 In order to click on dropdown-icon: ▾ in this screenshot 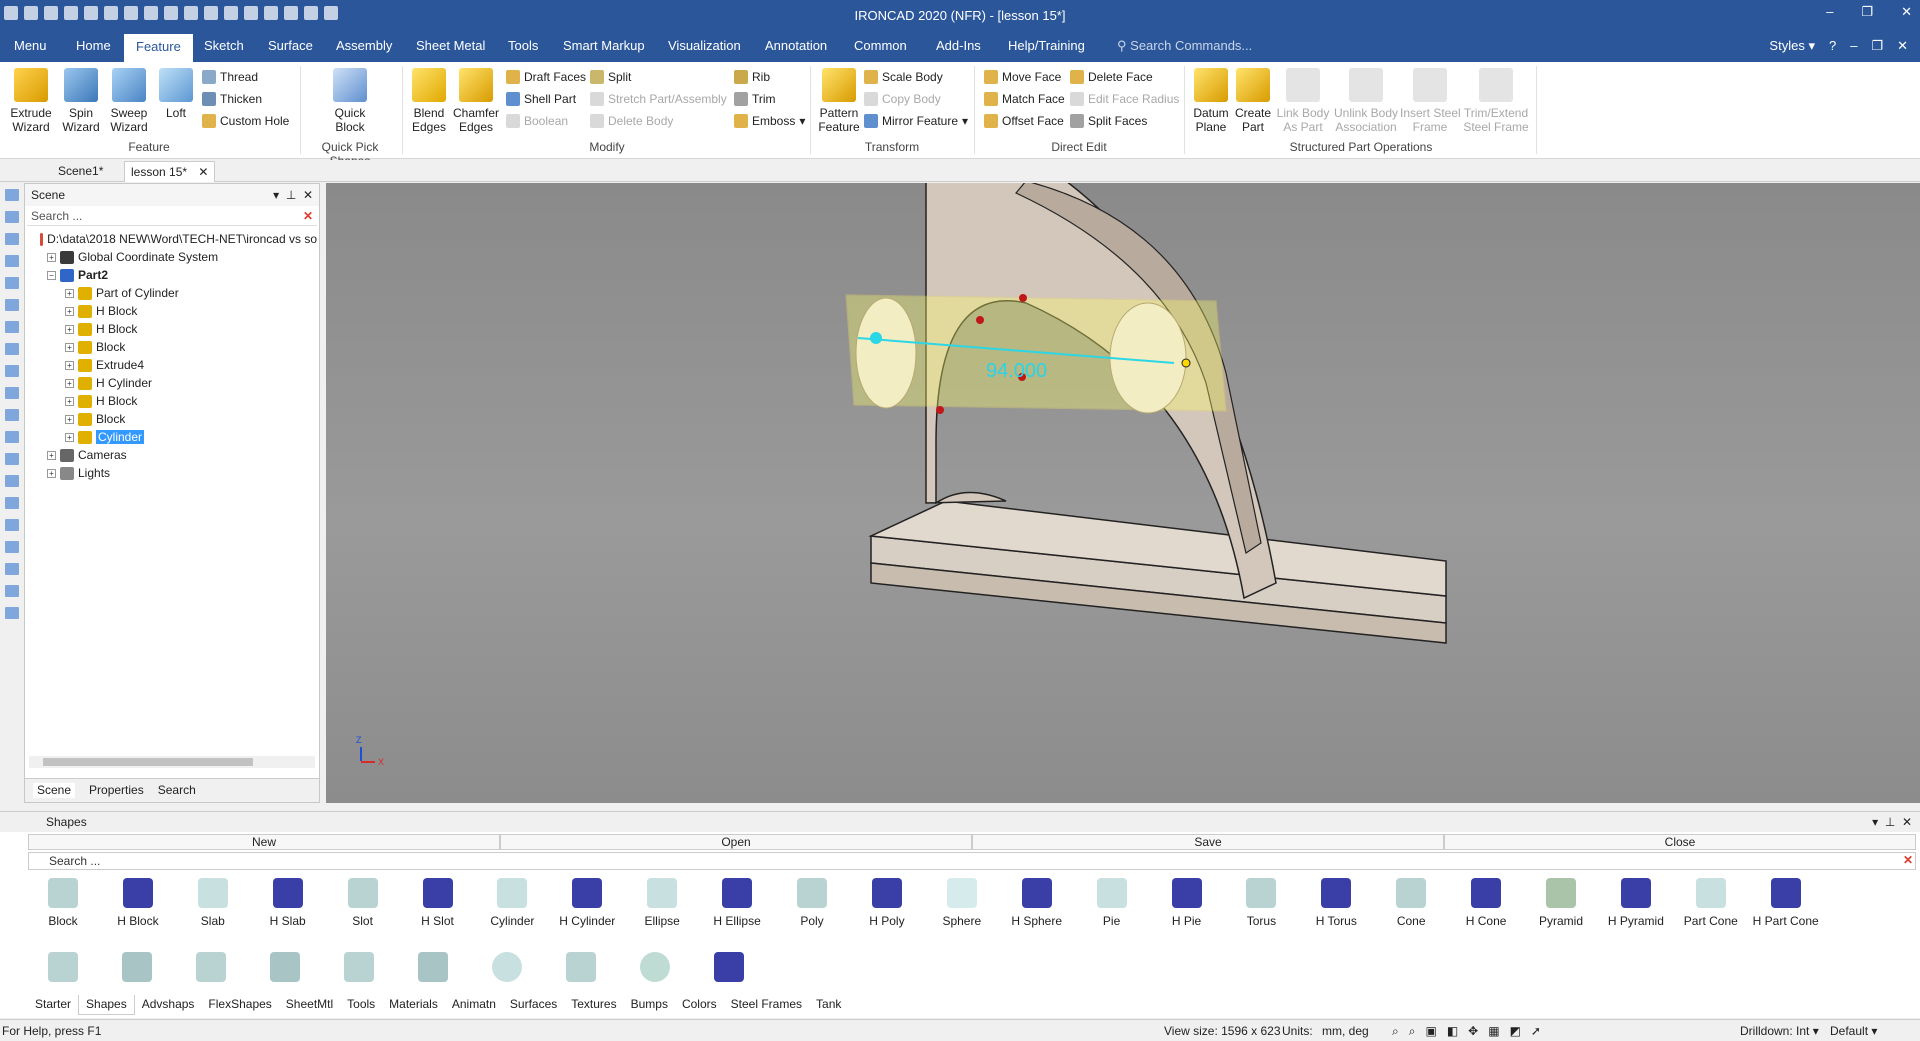, I will do `click(1875, 822)`.